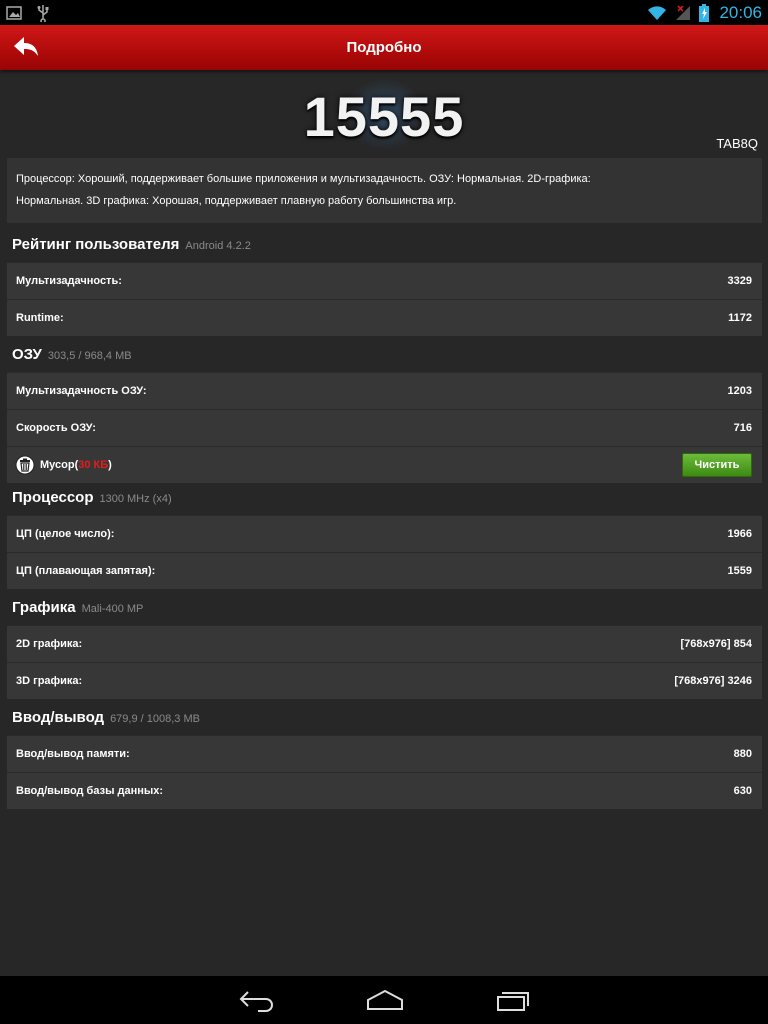  What do you see at coordinates (89, 356) in the screenshot?
I see `section-ram-subtitle: 303,5 / 968,4 MB` at bounding box center [89, 356].